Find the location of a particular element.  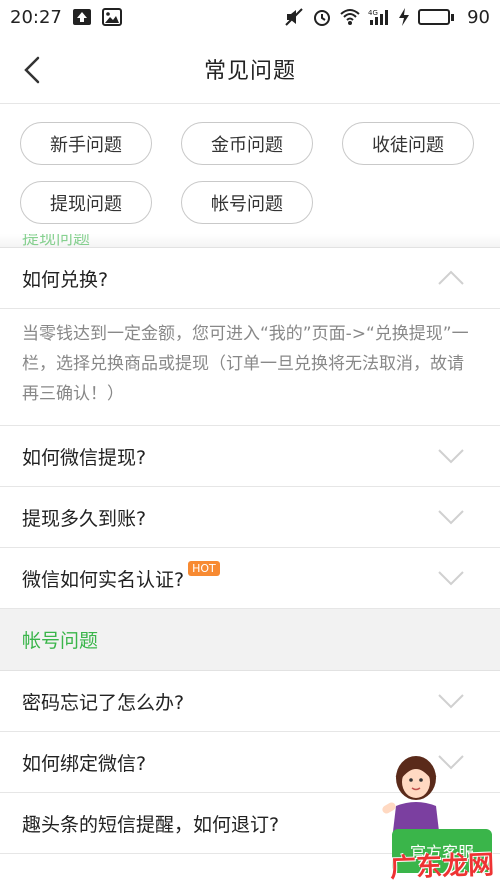

status-time: 20:27 is located at coordinates (36, 17).